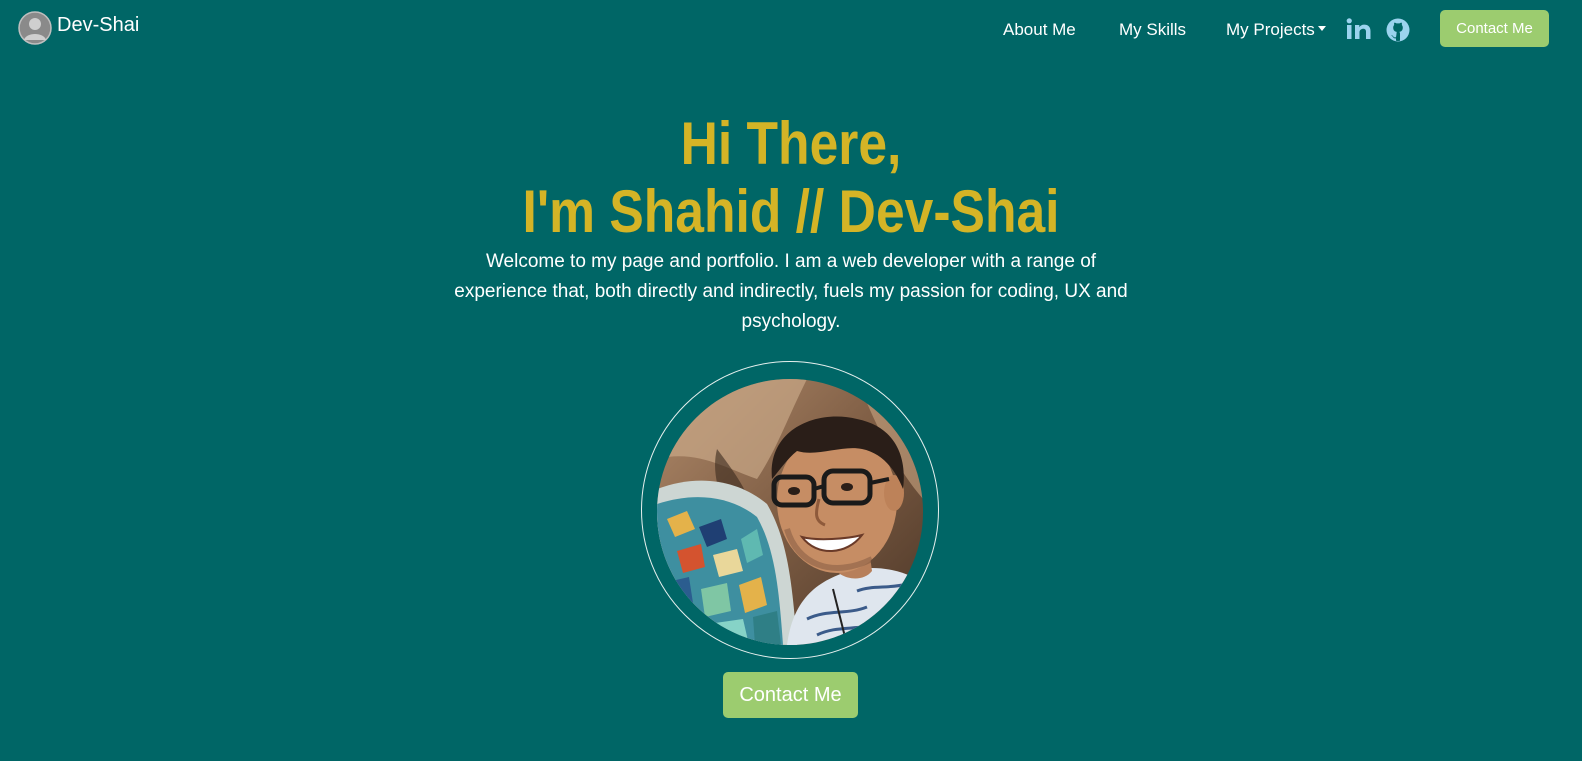 The image size is (1582, 761). I want to click on nav-about-me: About Me, so click(1039, 30).